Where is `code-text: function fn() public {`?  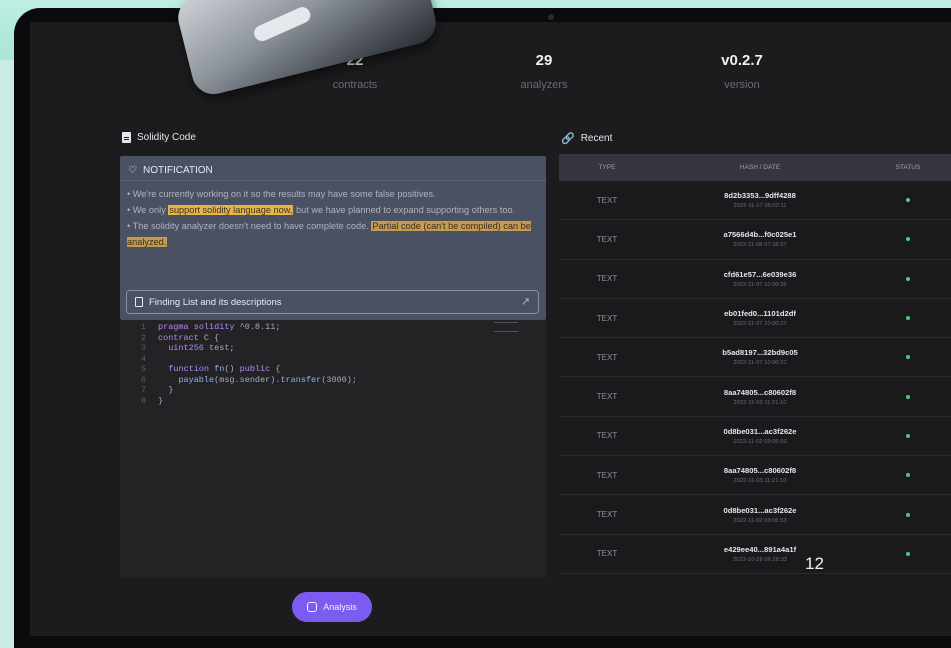 code-text: function fn() public { is located at coordinates (224, 369).